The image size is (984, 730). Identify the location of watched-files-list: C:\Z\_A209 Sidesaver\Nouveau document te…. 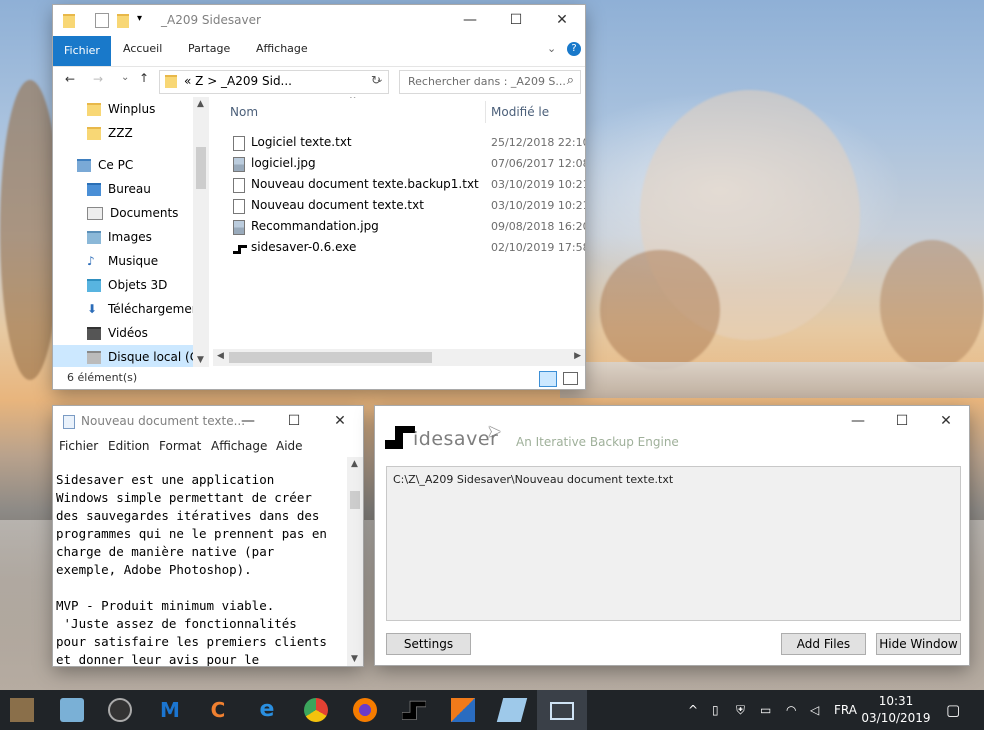
(673, 543).